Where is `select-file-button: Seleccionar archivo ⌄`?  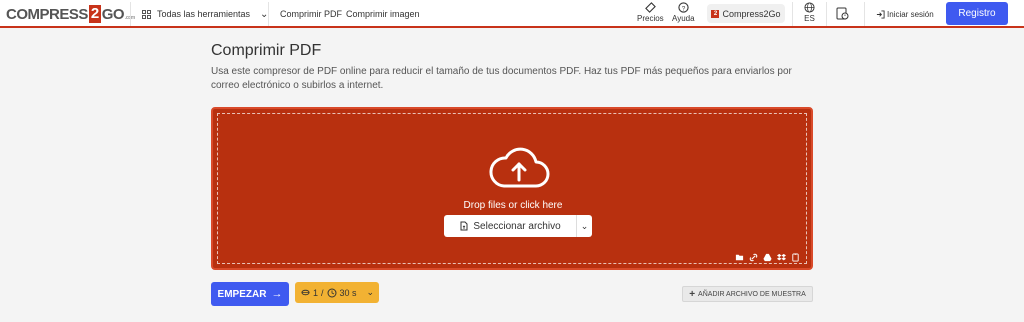
select-file-button: Seleccionar archivo ⌄ is located at coordinates (518, 226).